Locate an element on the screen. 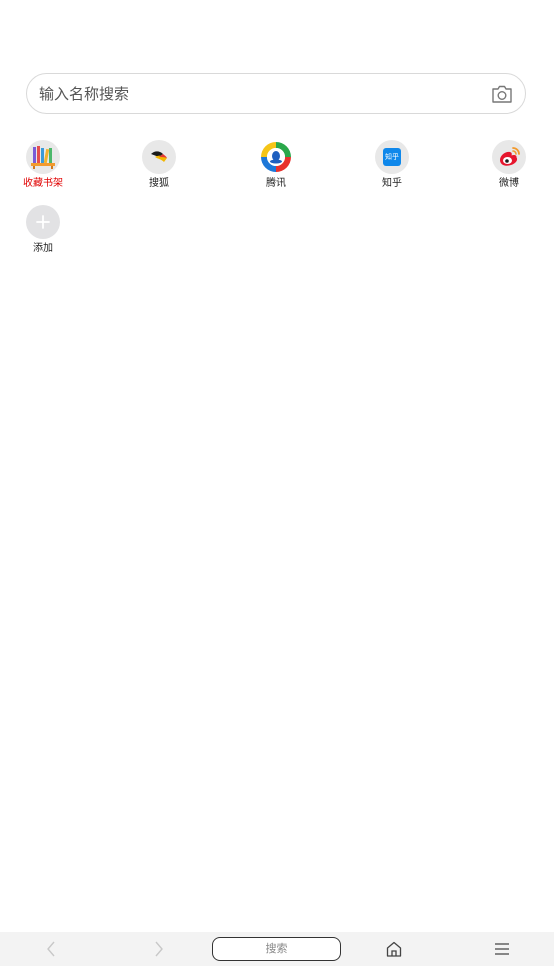 The height and width of the screenshot is (966, 554). camera-icon is located at coordinates (502, 94).